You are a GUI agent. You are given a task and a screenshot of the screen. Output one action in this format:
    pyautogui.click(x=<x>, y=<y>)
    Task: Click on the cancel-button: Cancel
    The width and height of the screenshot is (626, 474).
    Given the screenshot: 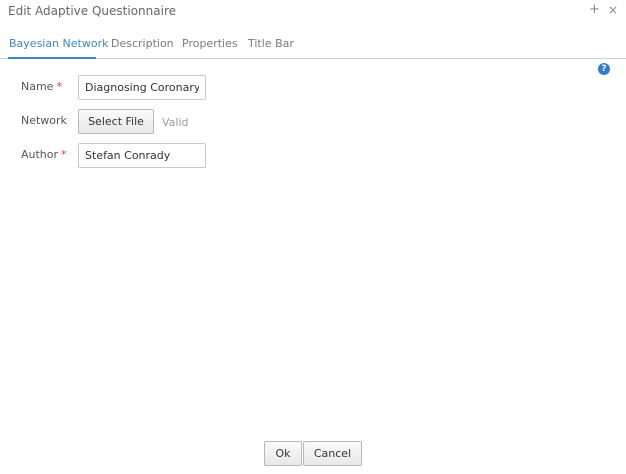 What is the action you would take?
    pyautogui.click(x=332, y=453)
    